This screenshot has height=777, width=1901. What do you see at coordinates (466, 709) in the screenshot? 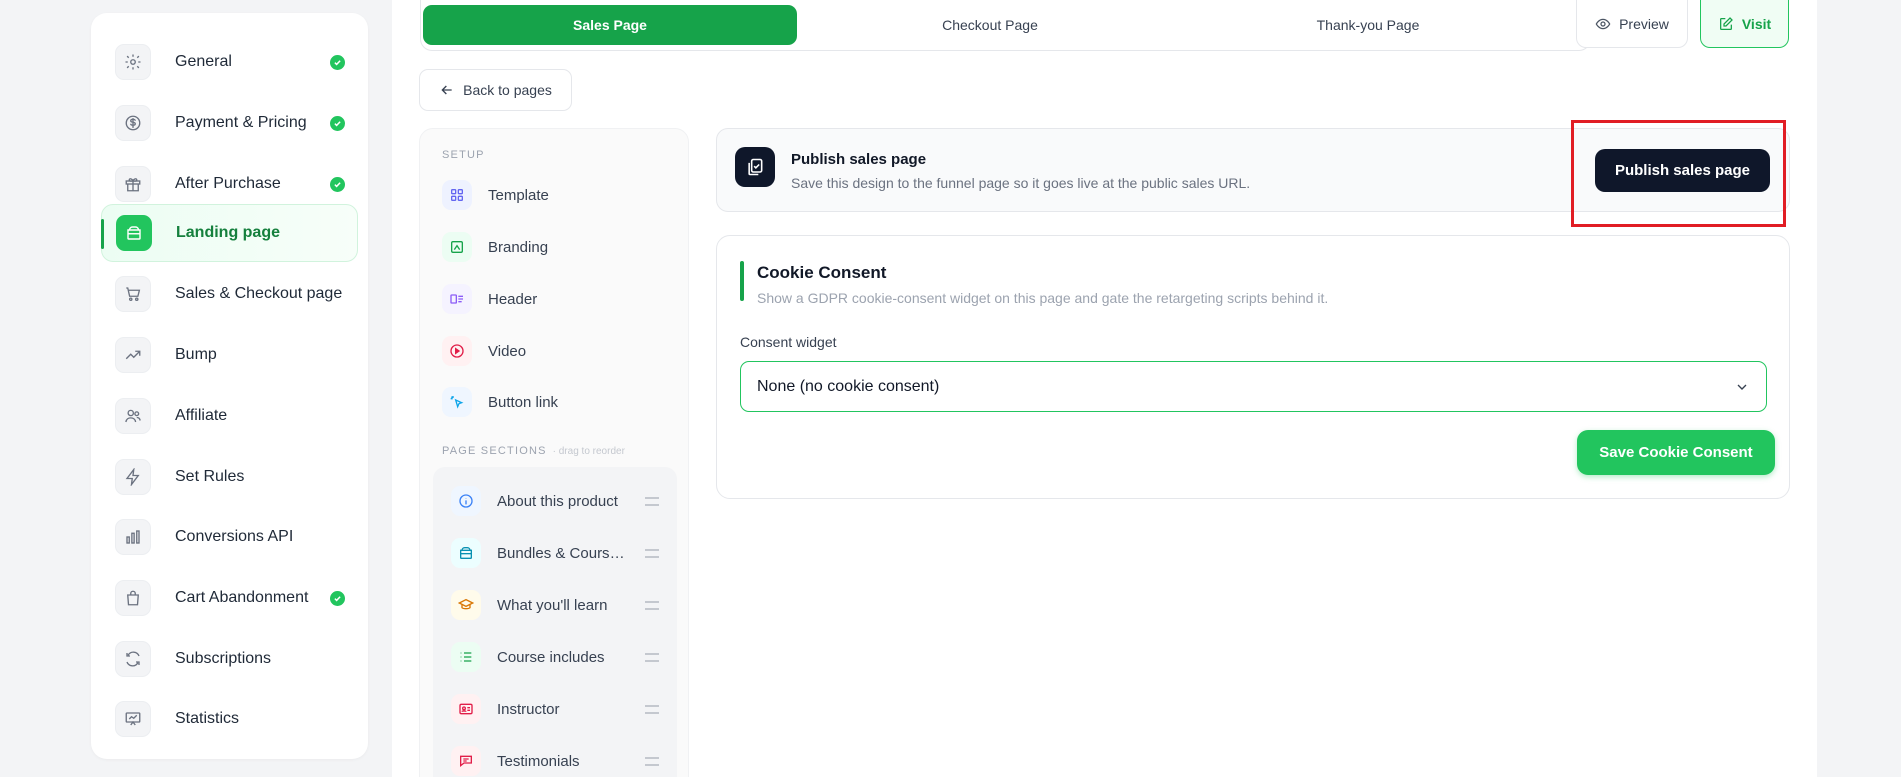
I see `id-card-icon` at bounding box center [466, 709].